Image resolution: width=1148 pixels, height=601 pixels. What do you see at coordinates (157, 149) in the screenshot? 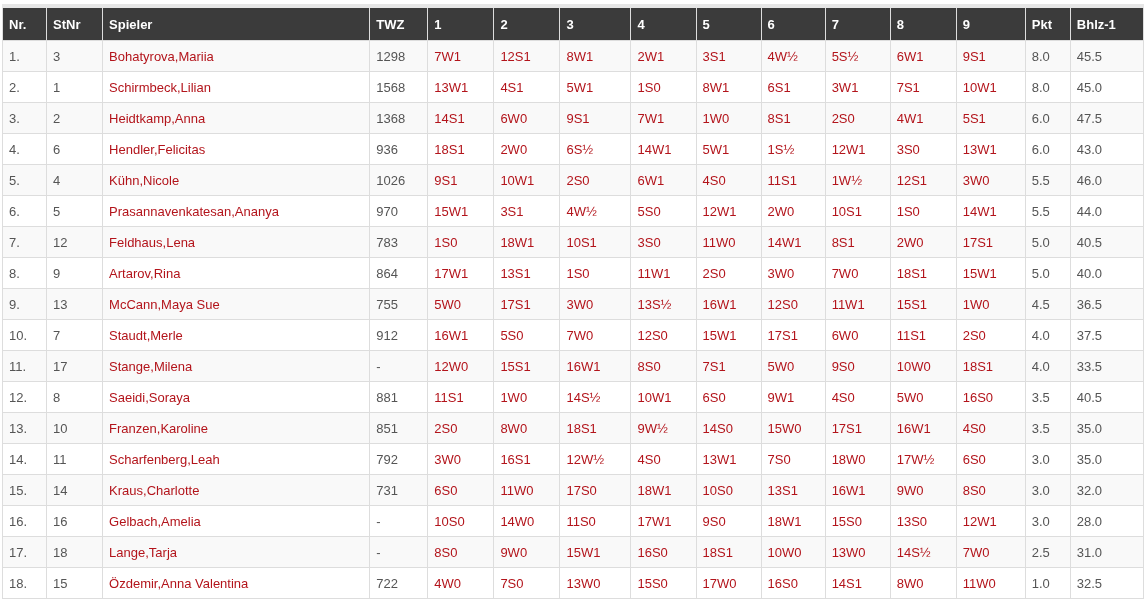
I see `player-link: Hendler,Felicitas` at bounding box center [157, 149].